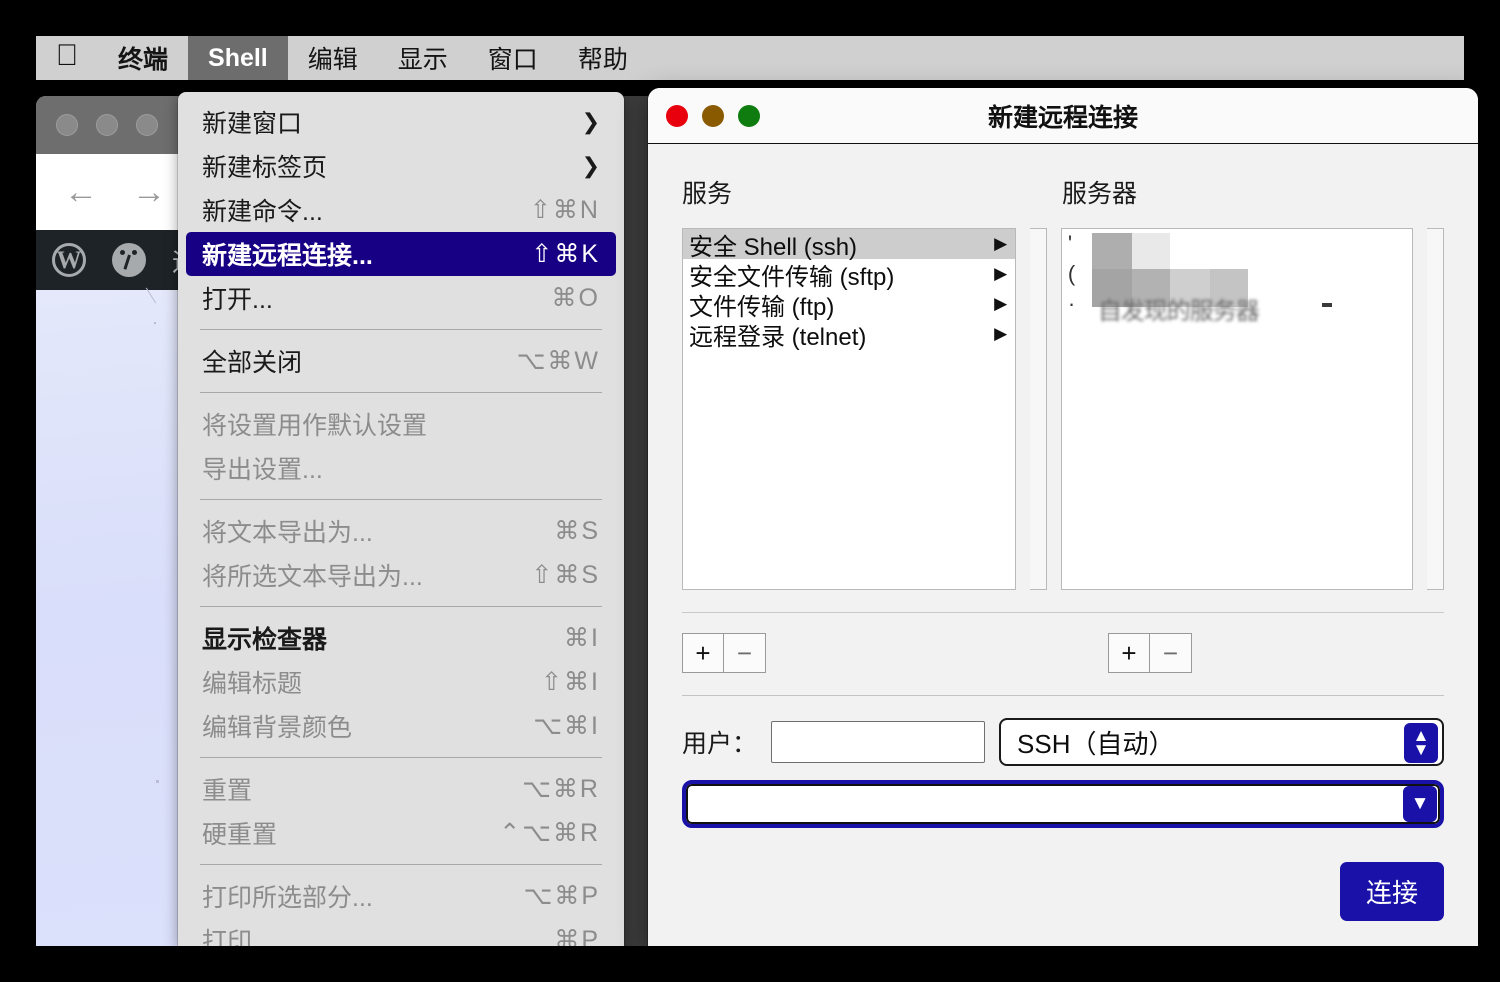 This screenshot has width=1500, height=982. Describe the element at coordinates (582, 638) in the screenshot. I see `menu-item-shortcut: ⌘I` at that location.